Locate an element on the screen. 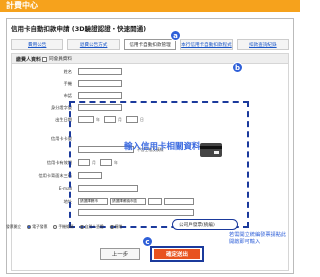 Image resolution: width=320 pixels, height=277 pixels. same-as-member-label: 同會員資料 is located at coordinates (60, 59).